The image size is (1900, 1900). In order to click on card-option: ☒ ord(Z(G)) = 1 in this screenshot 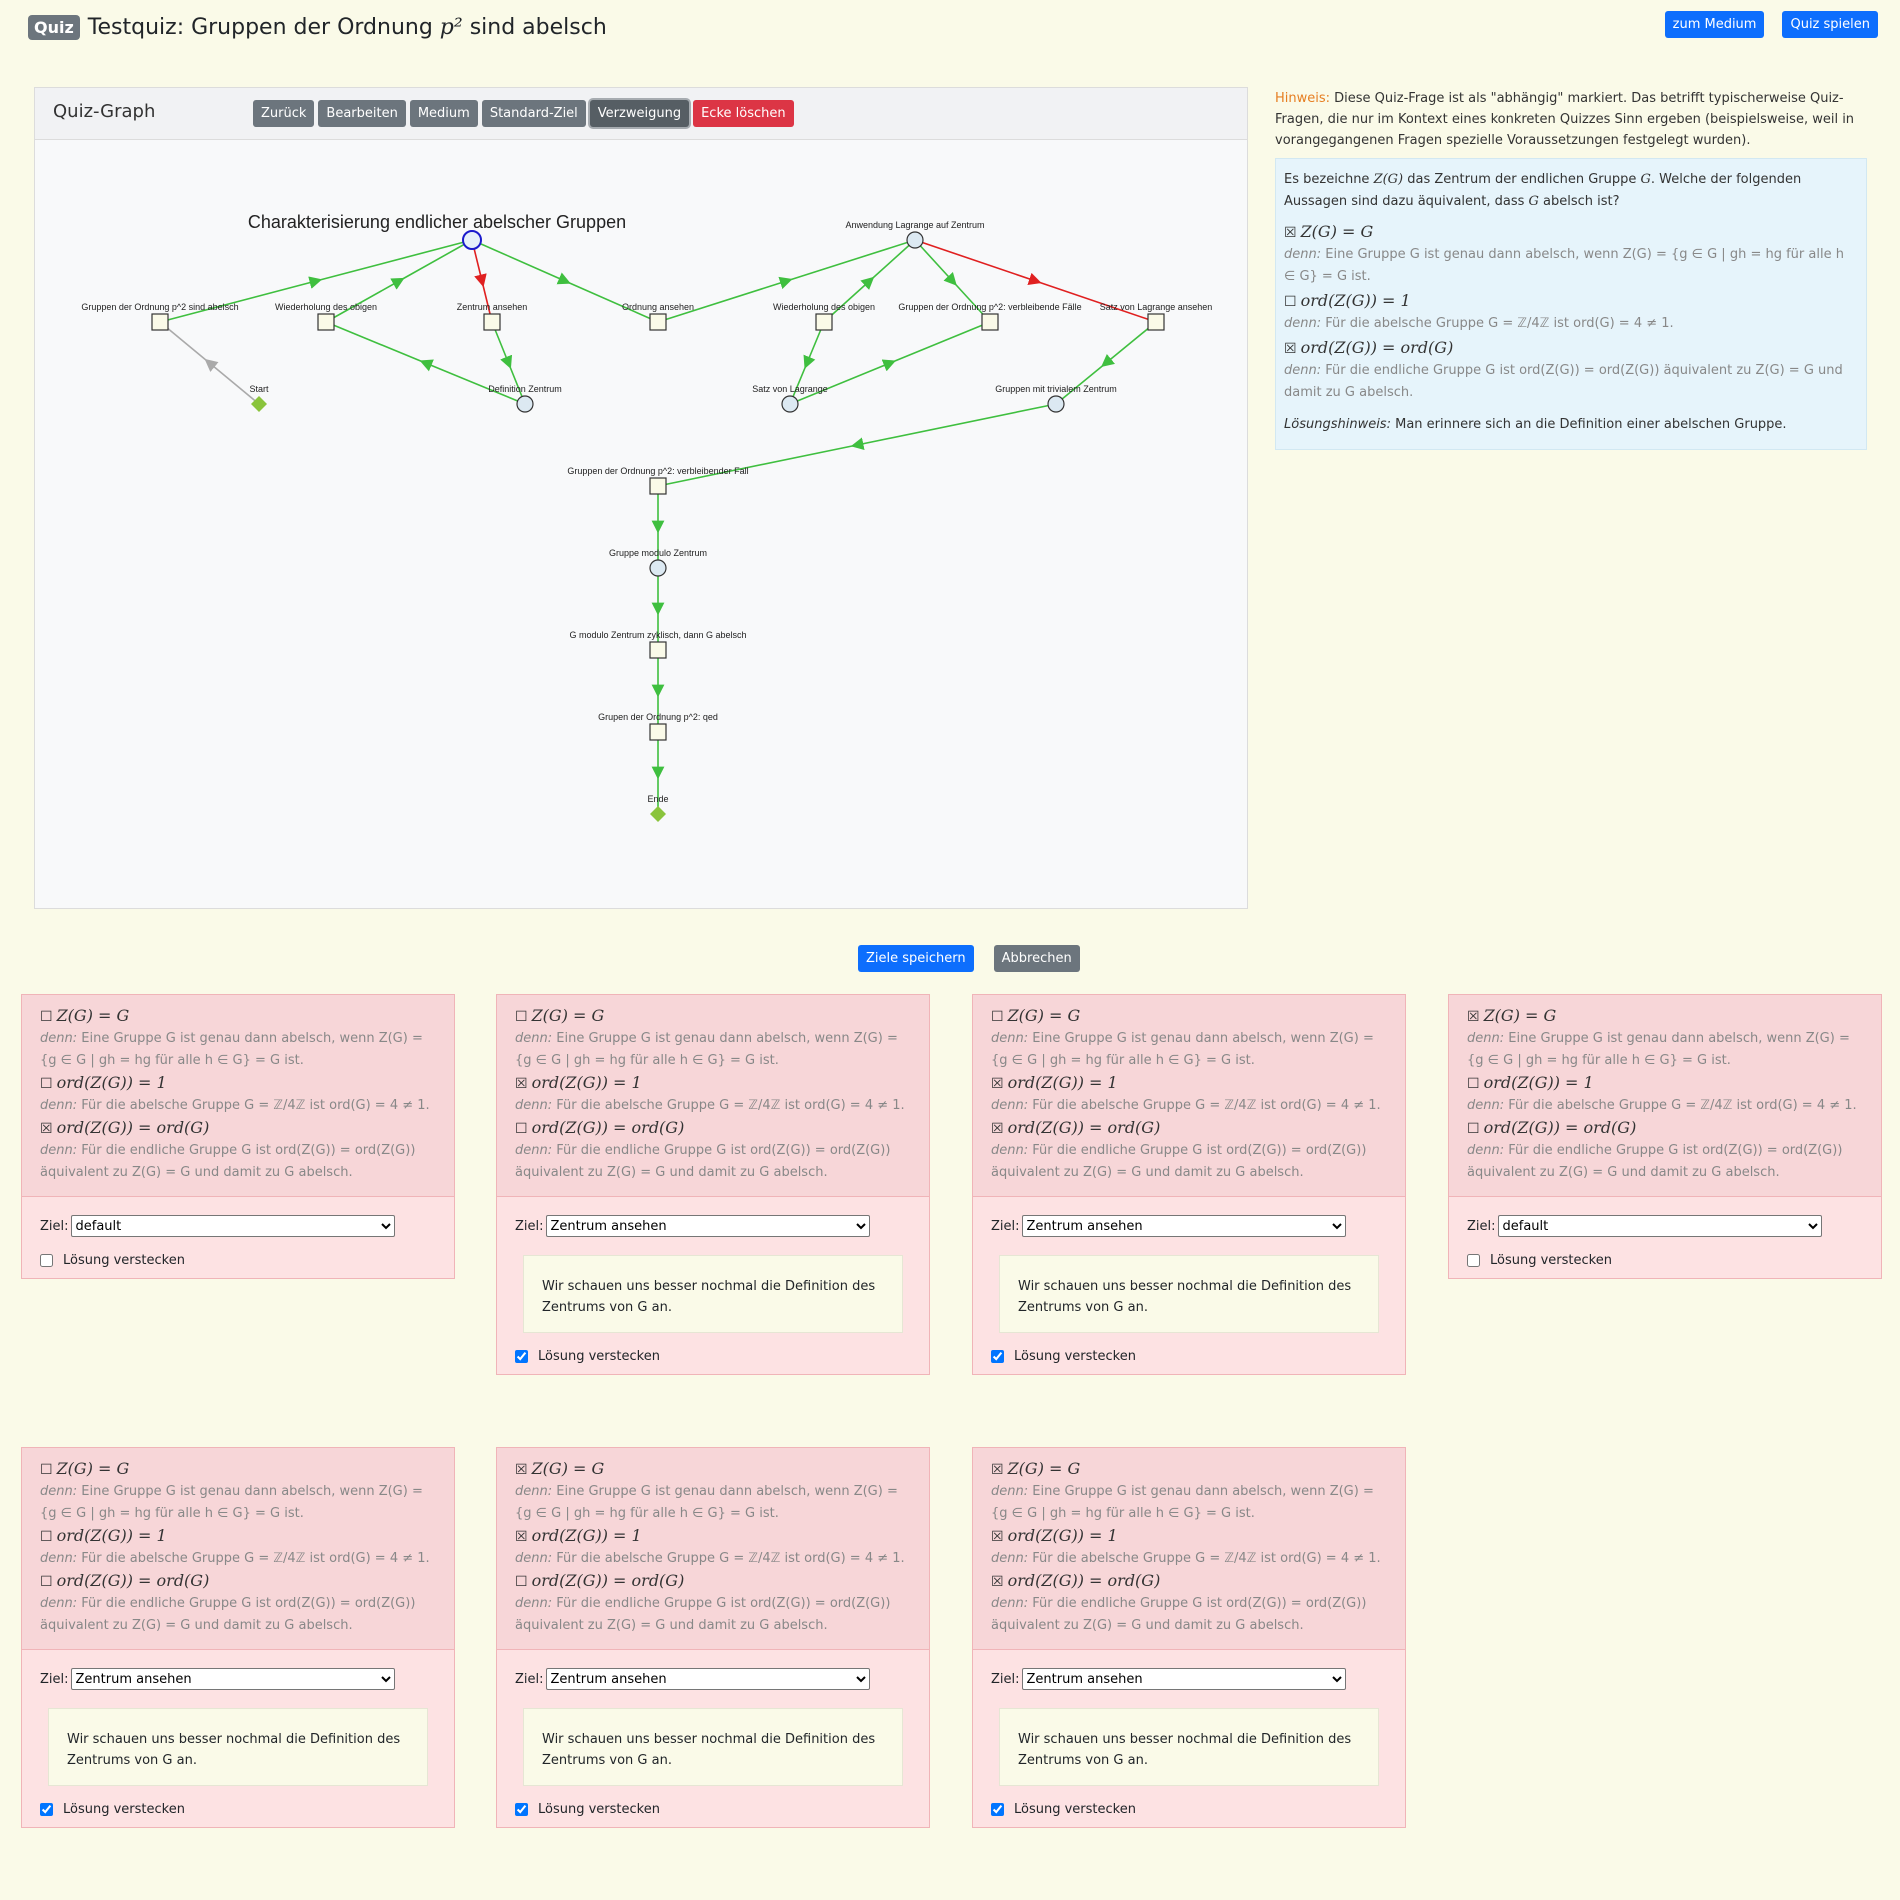, I will do `click(1054, 1082)`.